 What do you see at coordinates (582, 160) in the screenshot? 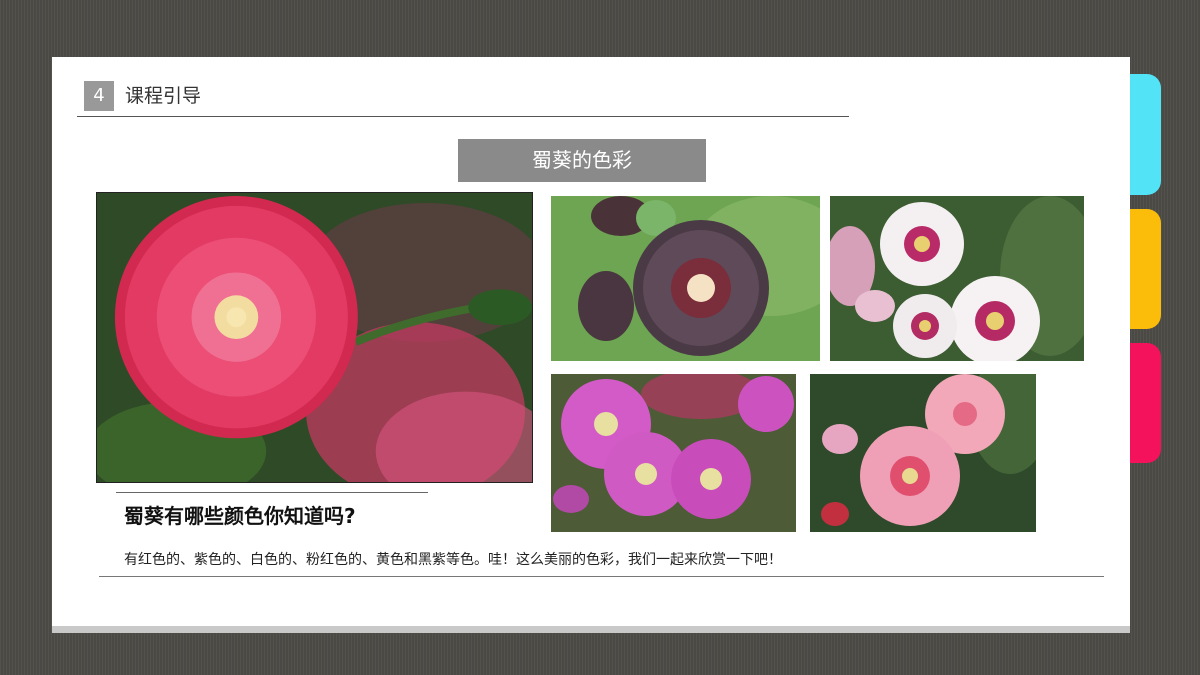
I see `topic-banner: 蜀葵的色彩` at bounding box center [582, 160].